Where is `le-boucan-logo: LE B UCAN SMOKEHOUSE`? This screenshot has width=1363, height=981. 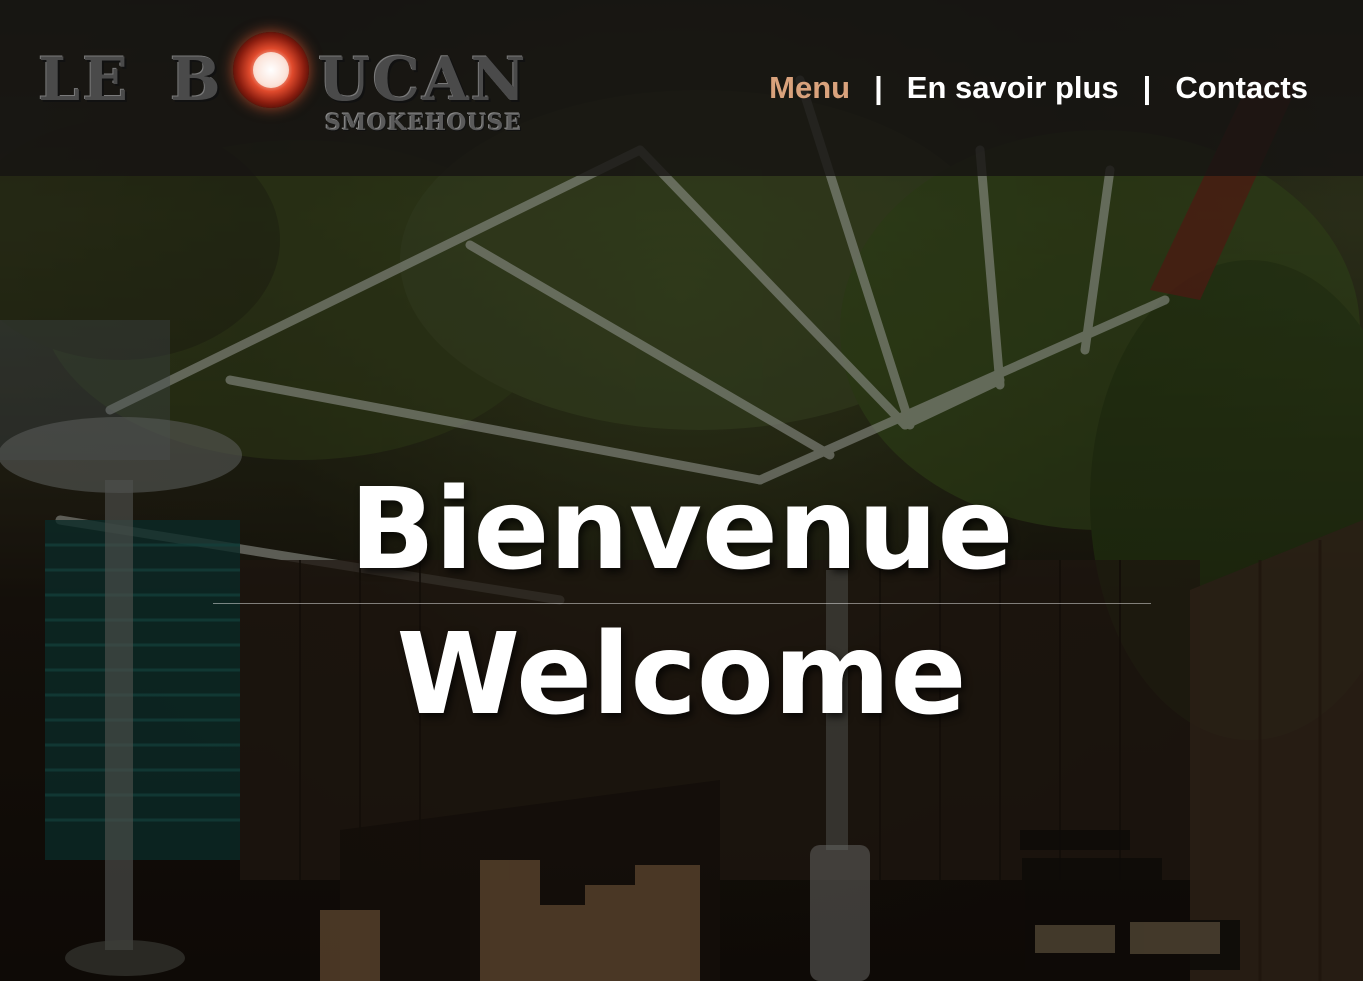 le-boucan-logo: LE B UCAN SMOKEHOUSE is located at coordinates (308, 84).